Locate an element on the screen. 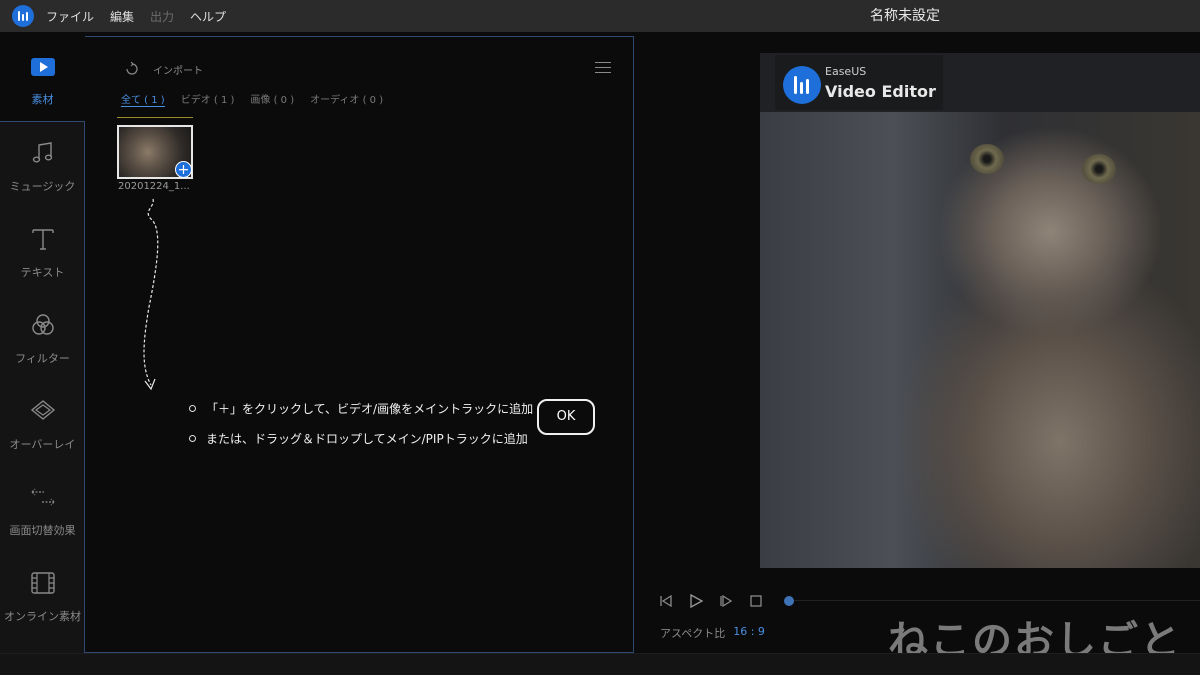 The width and height of the screenshot is (1200, 675). stop-icon is located at coordinates (756, 601).